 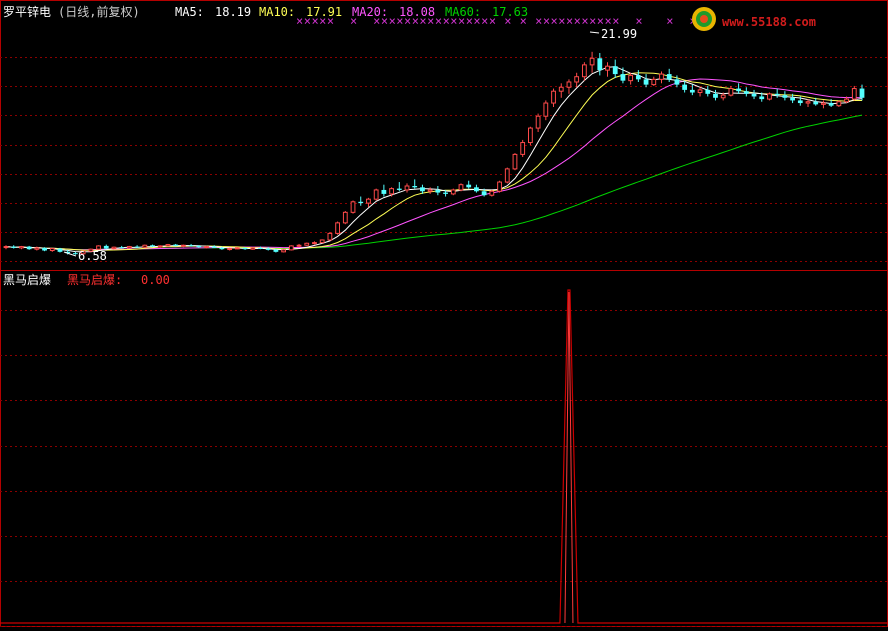 What do you see at coordinates (277, 12) in the screenshot?
I see `ma10-label: MA10:` at bounding box center [277, 12].